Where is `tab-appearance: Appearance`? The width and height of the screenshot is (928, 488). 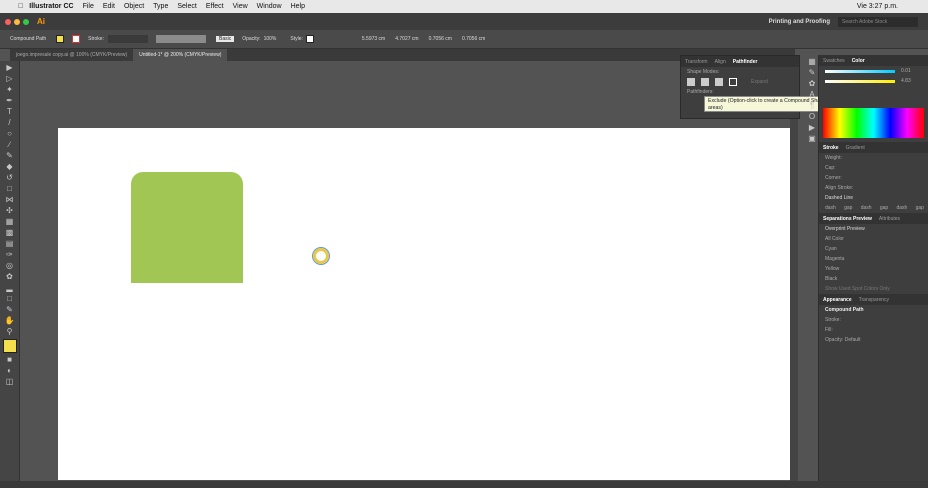
tab-appearance: Appearance is located at coordinates (837, 300).